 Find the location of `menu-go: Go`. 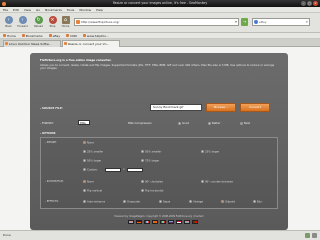

menu-go: Go is located at coordinates (38, 10).